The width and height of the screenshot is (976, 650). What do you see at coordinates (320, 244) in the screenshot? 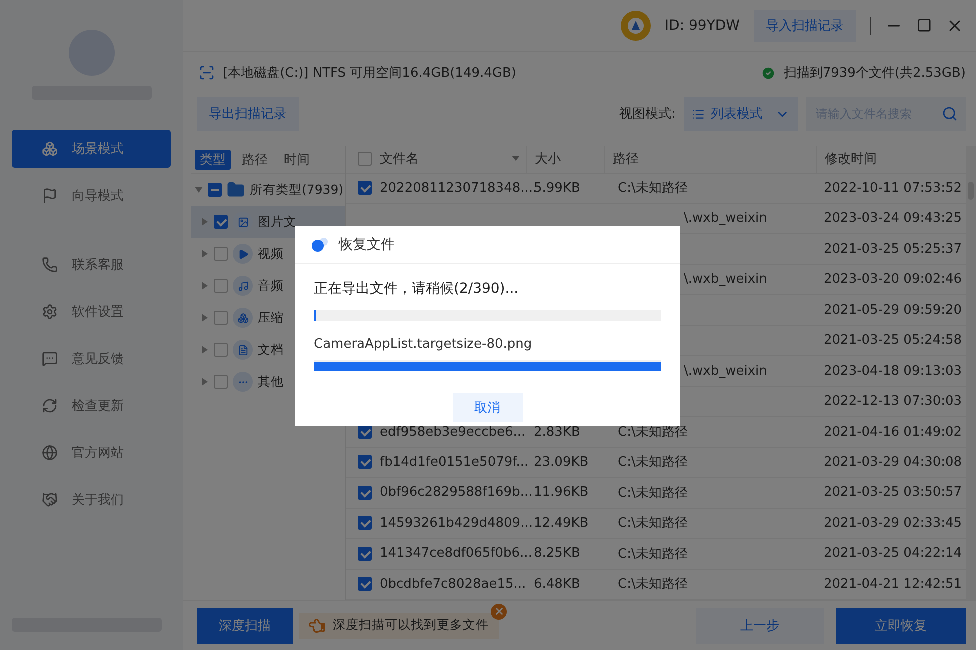
I see `dialog-icon` at bounding box center [320, 244].